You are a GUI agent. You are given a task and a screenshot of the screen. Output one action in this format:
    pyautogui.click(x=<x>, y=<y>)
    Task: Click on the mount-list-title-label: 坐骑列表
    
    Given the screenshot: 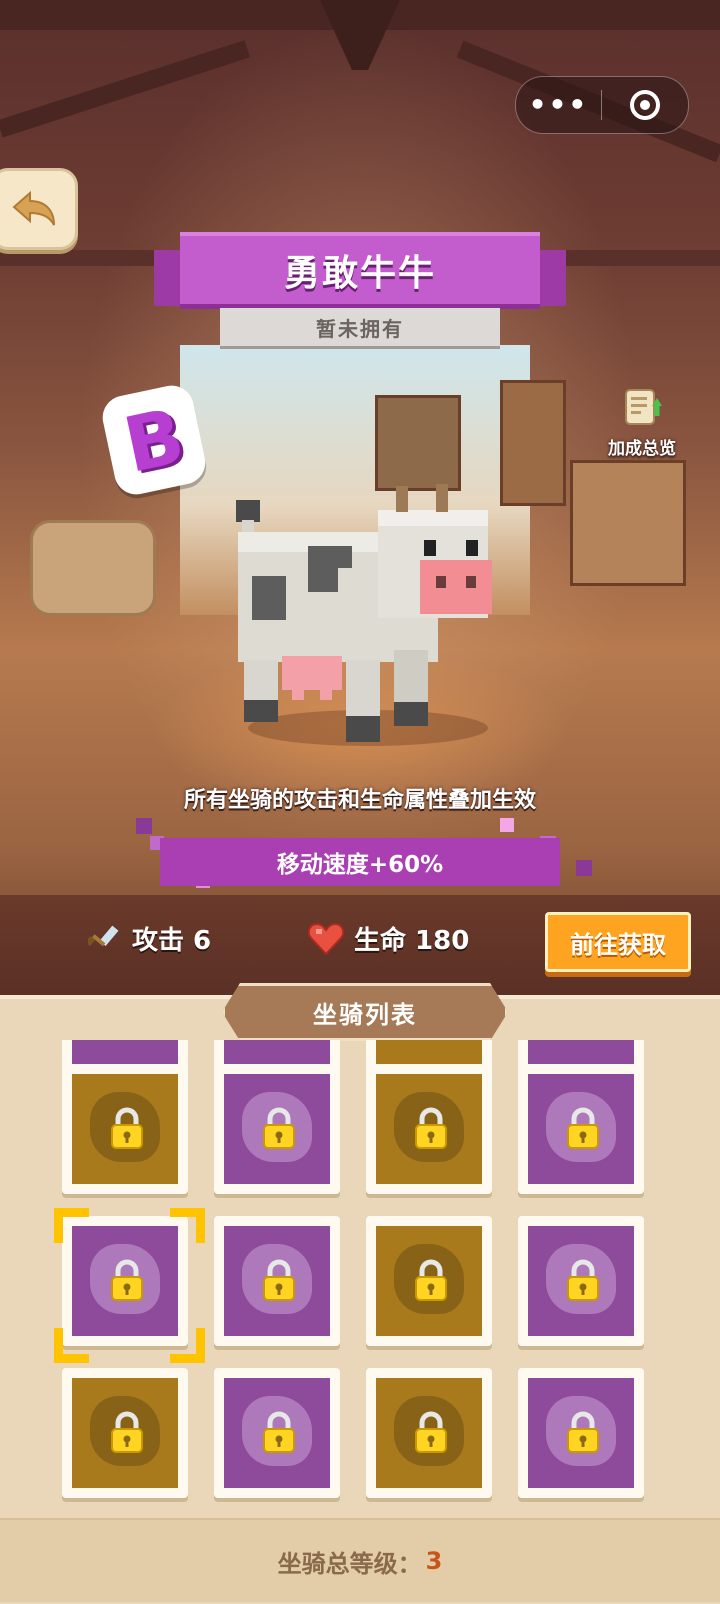 What is the action you would take?
    pyautogui.click(x=365, y=1014)
    